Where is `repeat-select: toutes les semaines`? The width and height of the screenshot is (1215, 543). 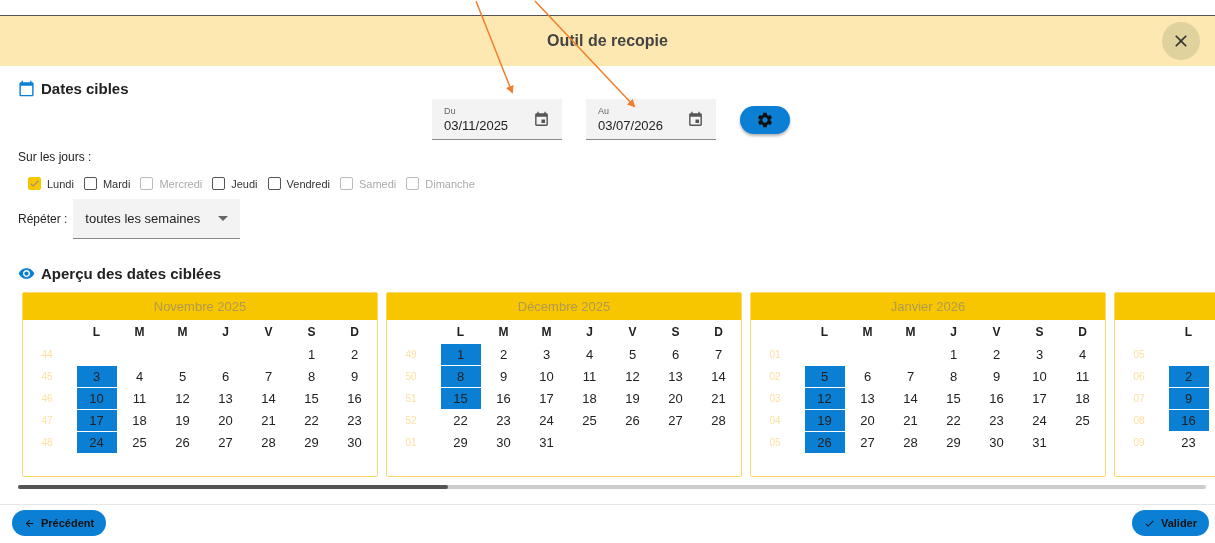 repeat-select: toutes les semaines is located at coordinates (157, 219).